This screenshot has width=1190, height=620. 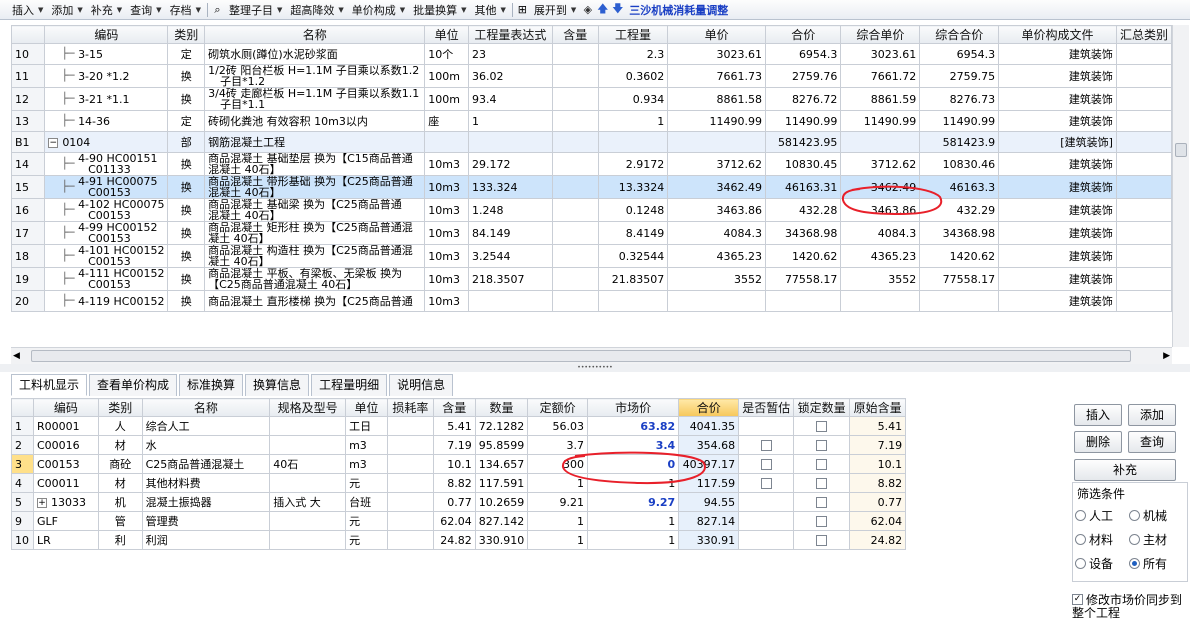 What do you see at coordinates (315, 164) in the screenshot?
I see `cell-name: 商品混凝土 基础垫层 换为【C15商品普通 混凝土 40石】` at bounding box center [315, 164].